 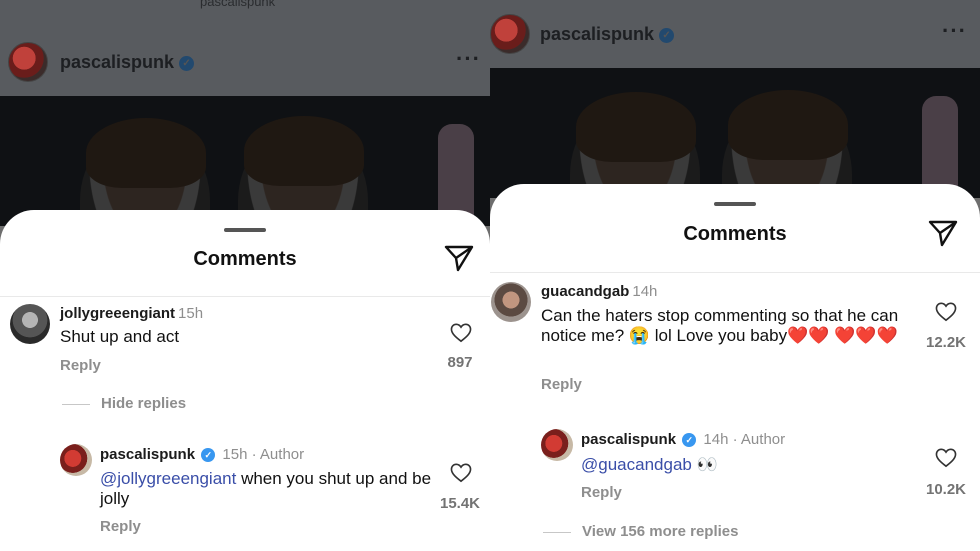 I want to click on post-header: pascalispunk ✓ ···, so click(x=735, y=34).